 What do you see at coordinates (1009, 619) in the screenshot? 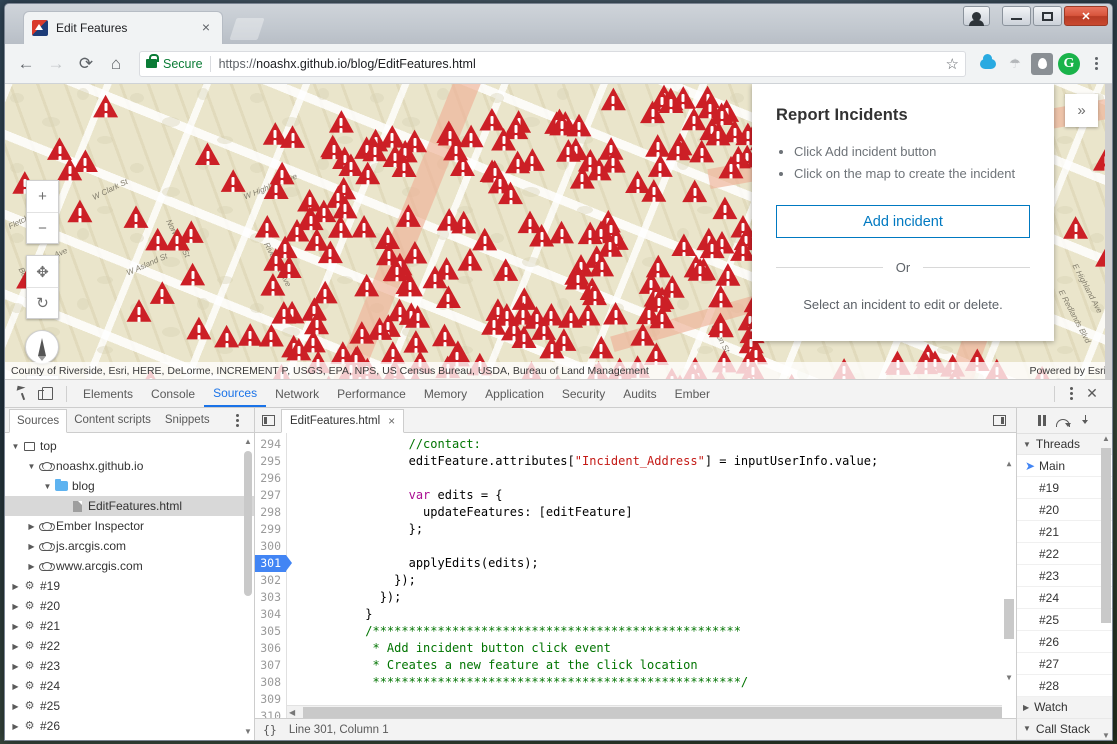
I see `editor-scroll-thumb` at bounding box center [1009, 619].